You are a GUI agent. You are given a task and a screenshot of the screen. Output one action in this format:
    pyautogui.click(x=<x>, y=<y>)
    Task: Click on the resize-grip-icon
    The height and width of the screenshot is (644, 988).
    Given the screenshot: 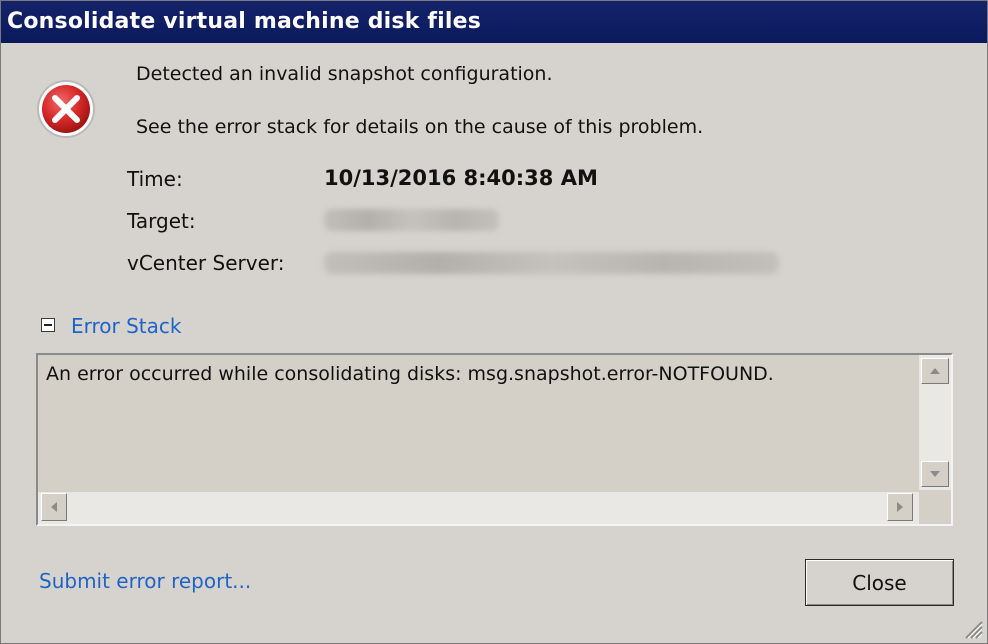 What is the action you would take?
    pyautogui.click(x=972, y=628)
    